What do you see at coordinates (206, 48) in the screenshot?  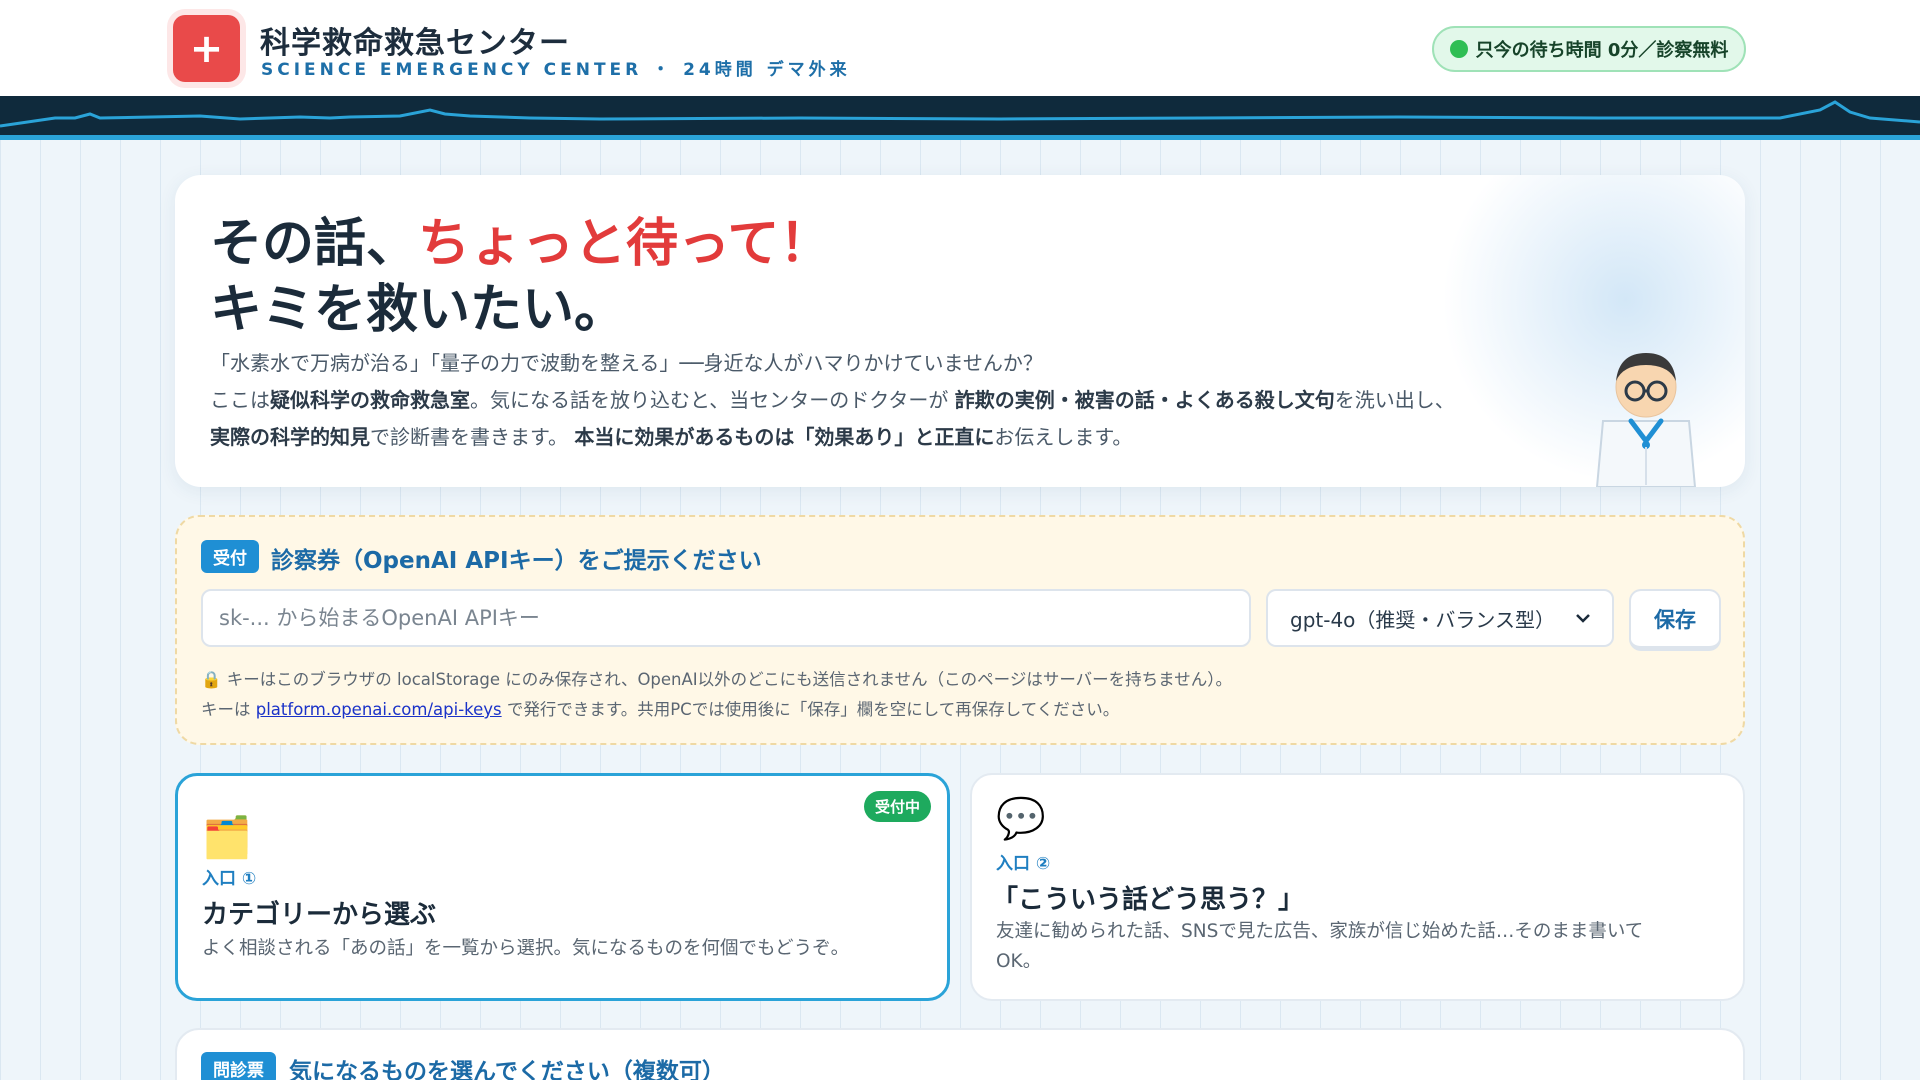 I see `cross-logo-icon: +` at bounding box center [206, 48].